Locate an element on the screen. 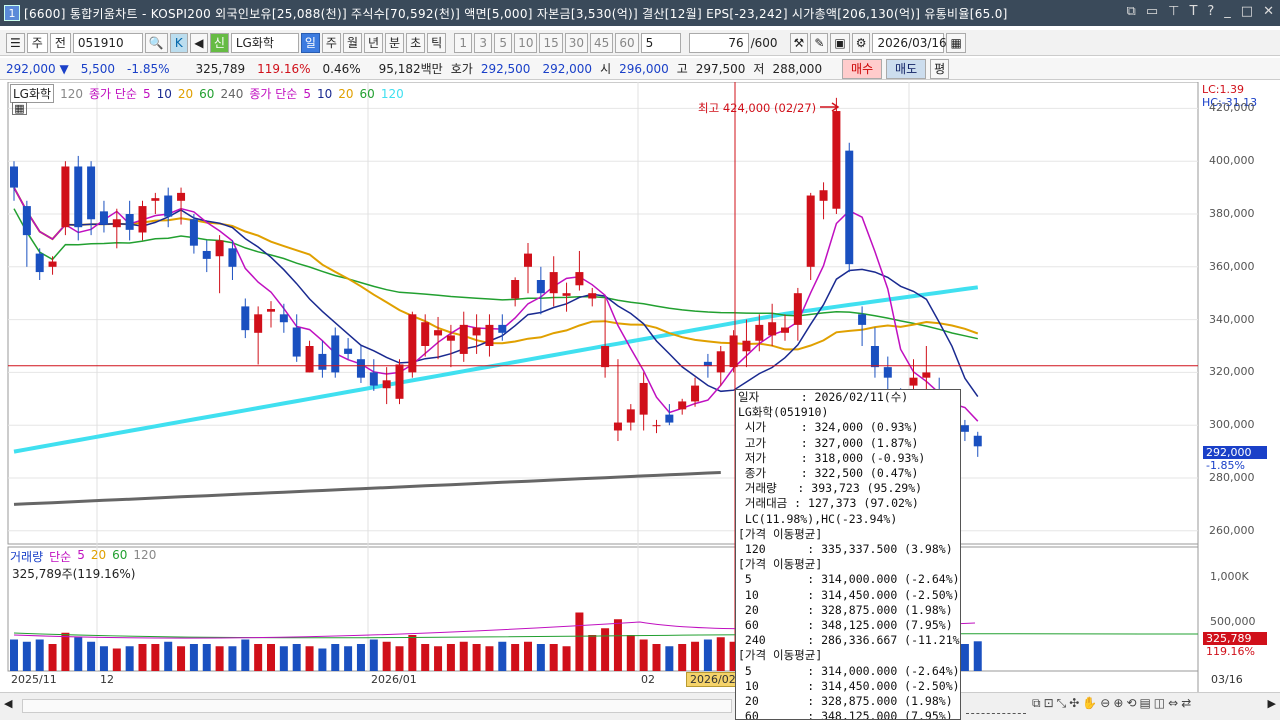  period-day: 일 is located at coordinates (310, 42).